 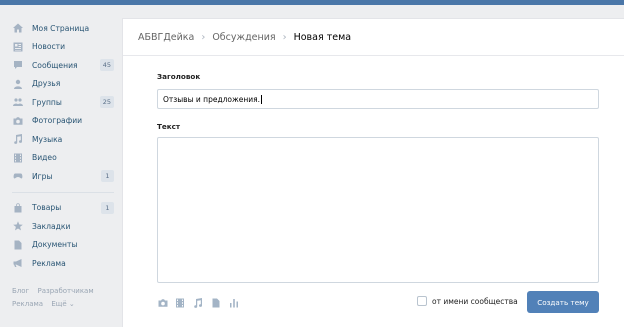 What do you see at coordinates (62, 304) in the screenshot?
I see `footer-link-more: Ещё ⌄` at bounding box center [62, 304].